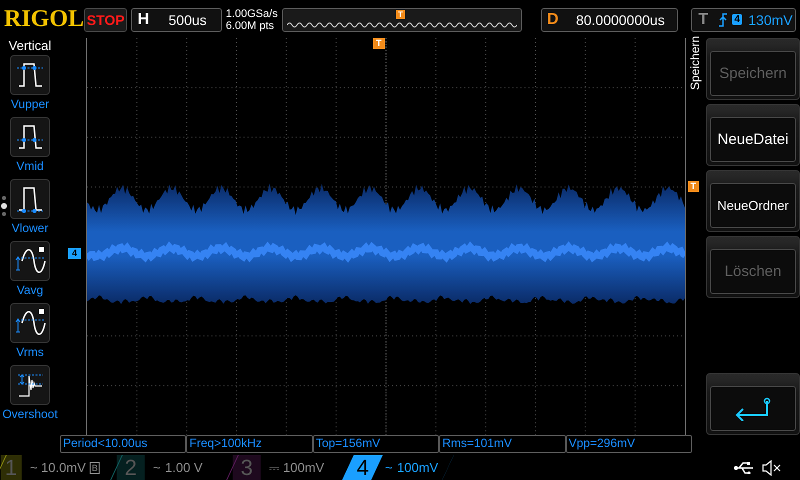  Describe the element at coordinates (63, 467) in the screenshot. I see `channel-scale: 10.0mV` at that location.